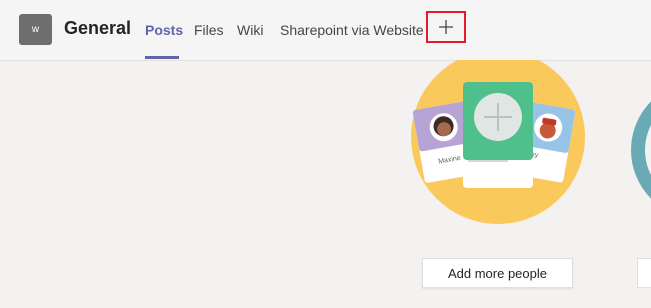  What do you see at coordinates (209, 30) in the screenshot?
I see `tab-files: Files` at bounding box center [209, 30].